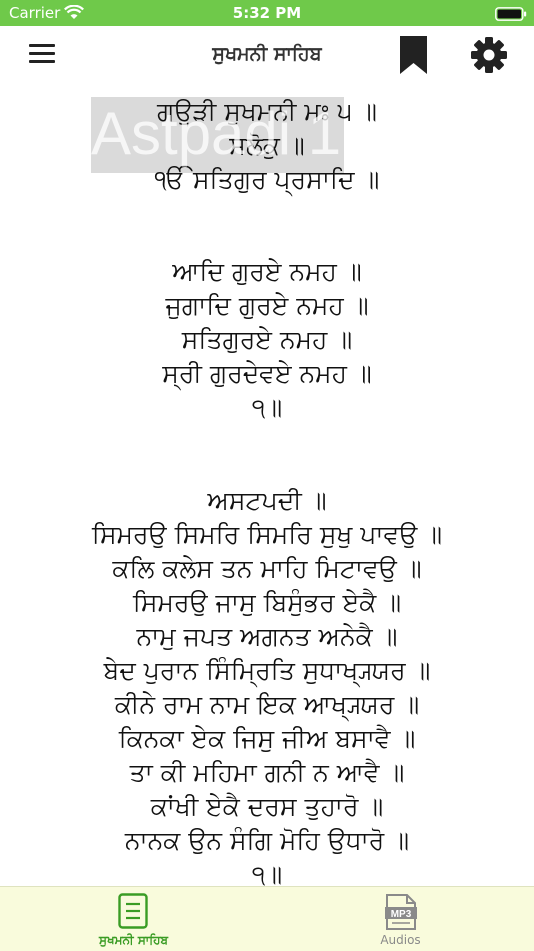 The image size is (534, 951). I want to click on tab-label: Audios, so click(400, 940).